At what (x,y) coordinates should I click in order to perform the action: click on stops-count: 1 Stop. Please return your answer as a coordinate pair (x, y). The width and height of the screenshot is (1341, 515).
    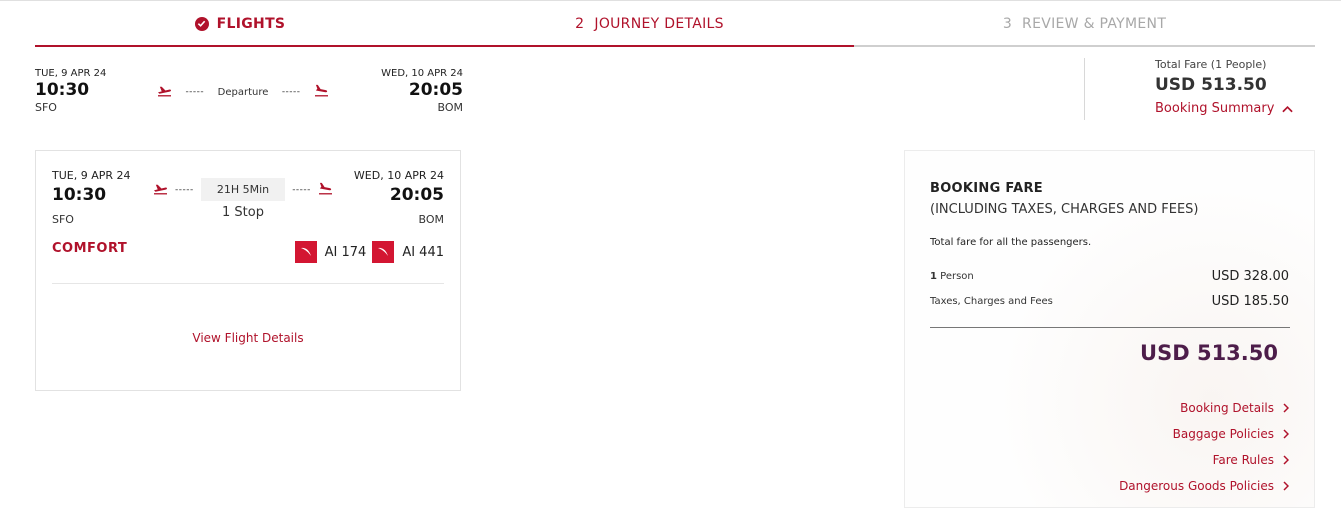
    Looking at the image, I should click on (243, 212).